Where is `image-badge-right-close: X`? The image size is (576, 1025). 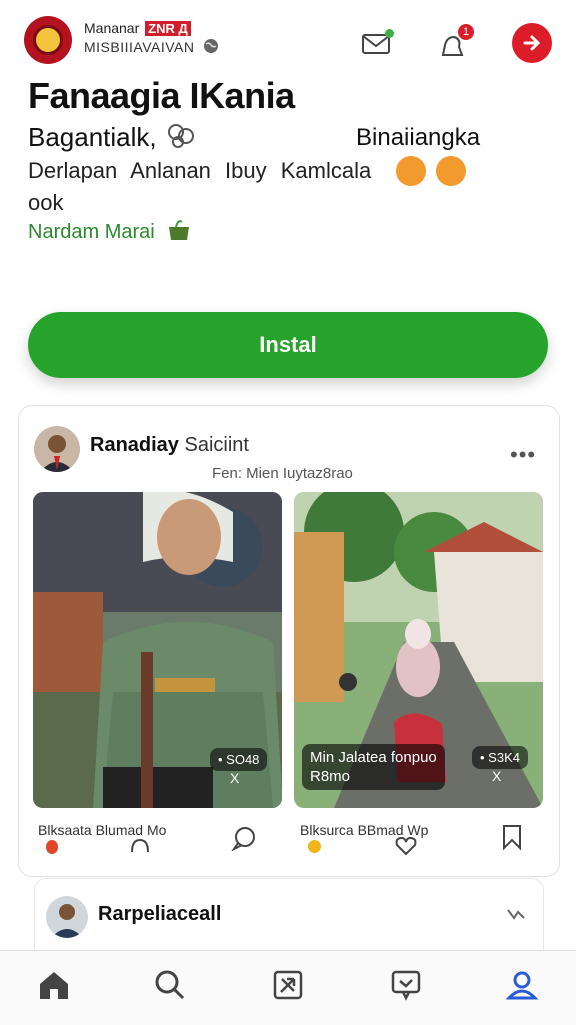
image-badge-right-close: X is located at coordinates (497, 776).